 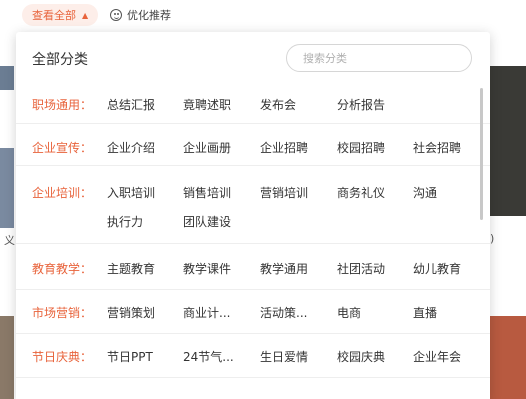 What do you see at coordinates (207, 147) in the screenshot?
I see `category-tag: 企业画册` at bounding box center [207, 147].